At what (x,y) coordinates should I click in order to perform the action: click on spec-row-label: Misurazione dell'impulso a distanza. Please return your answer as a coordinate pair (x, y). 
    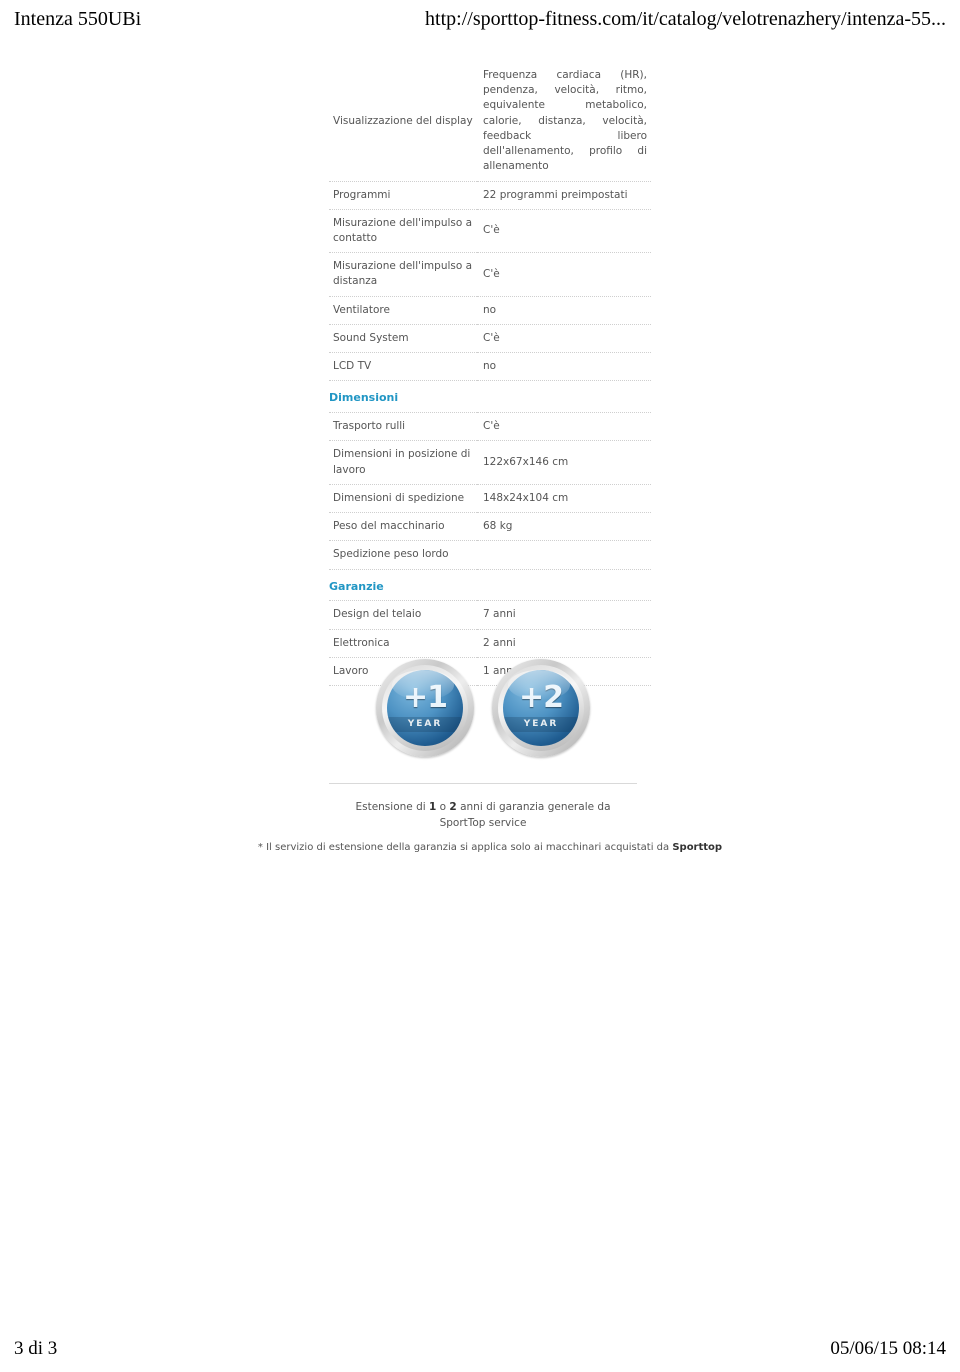
    Looking at the image, I should click on (403, 274).